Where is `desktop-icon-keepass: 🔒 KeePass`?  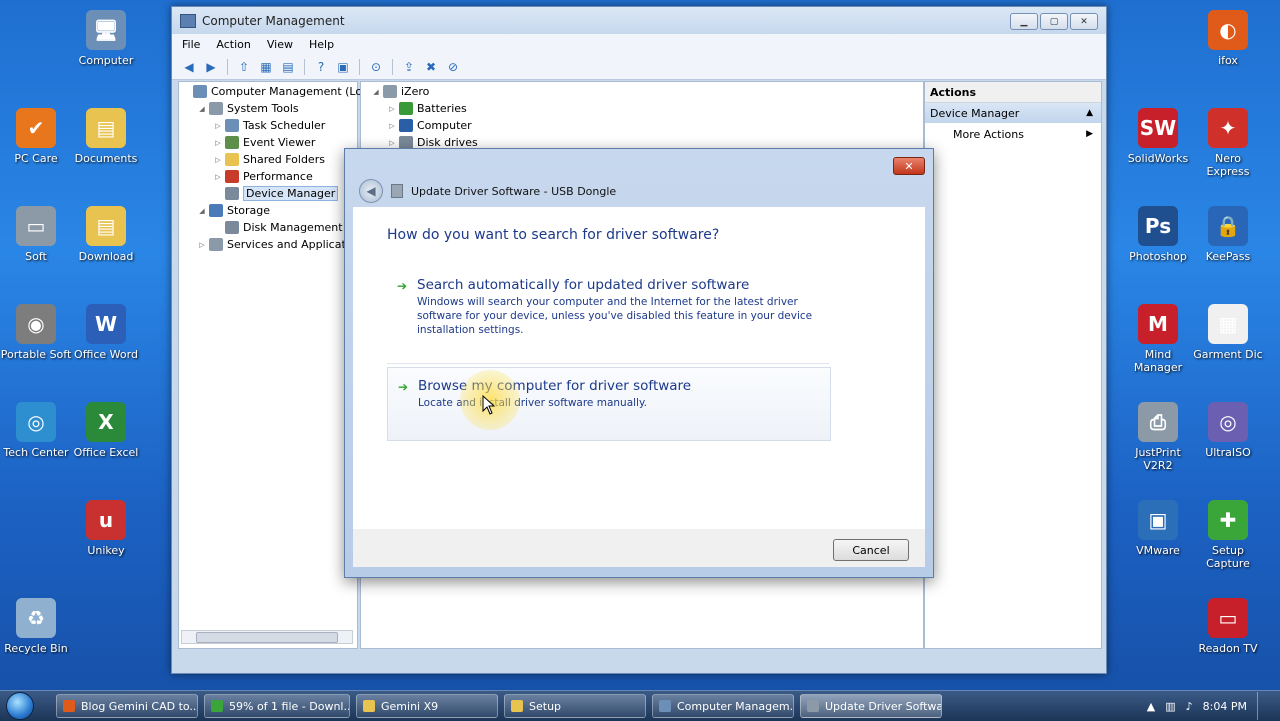 desktop-icon-keepass: 🔒 KeePass is located at coordinates (1228, 234).